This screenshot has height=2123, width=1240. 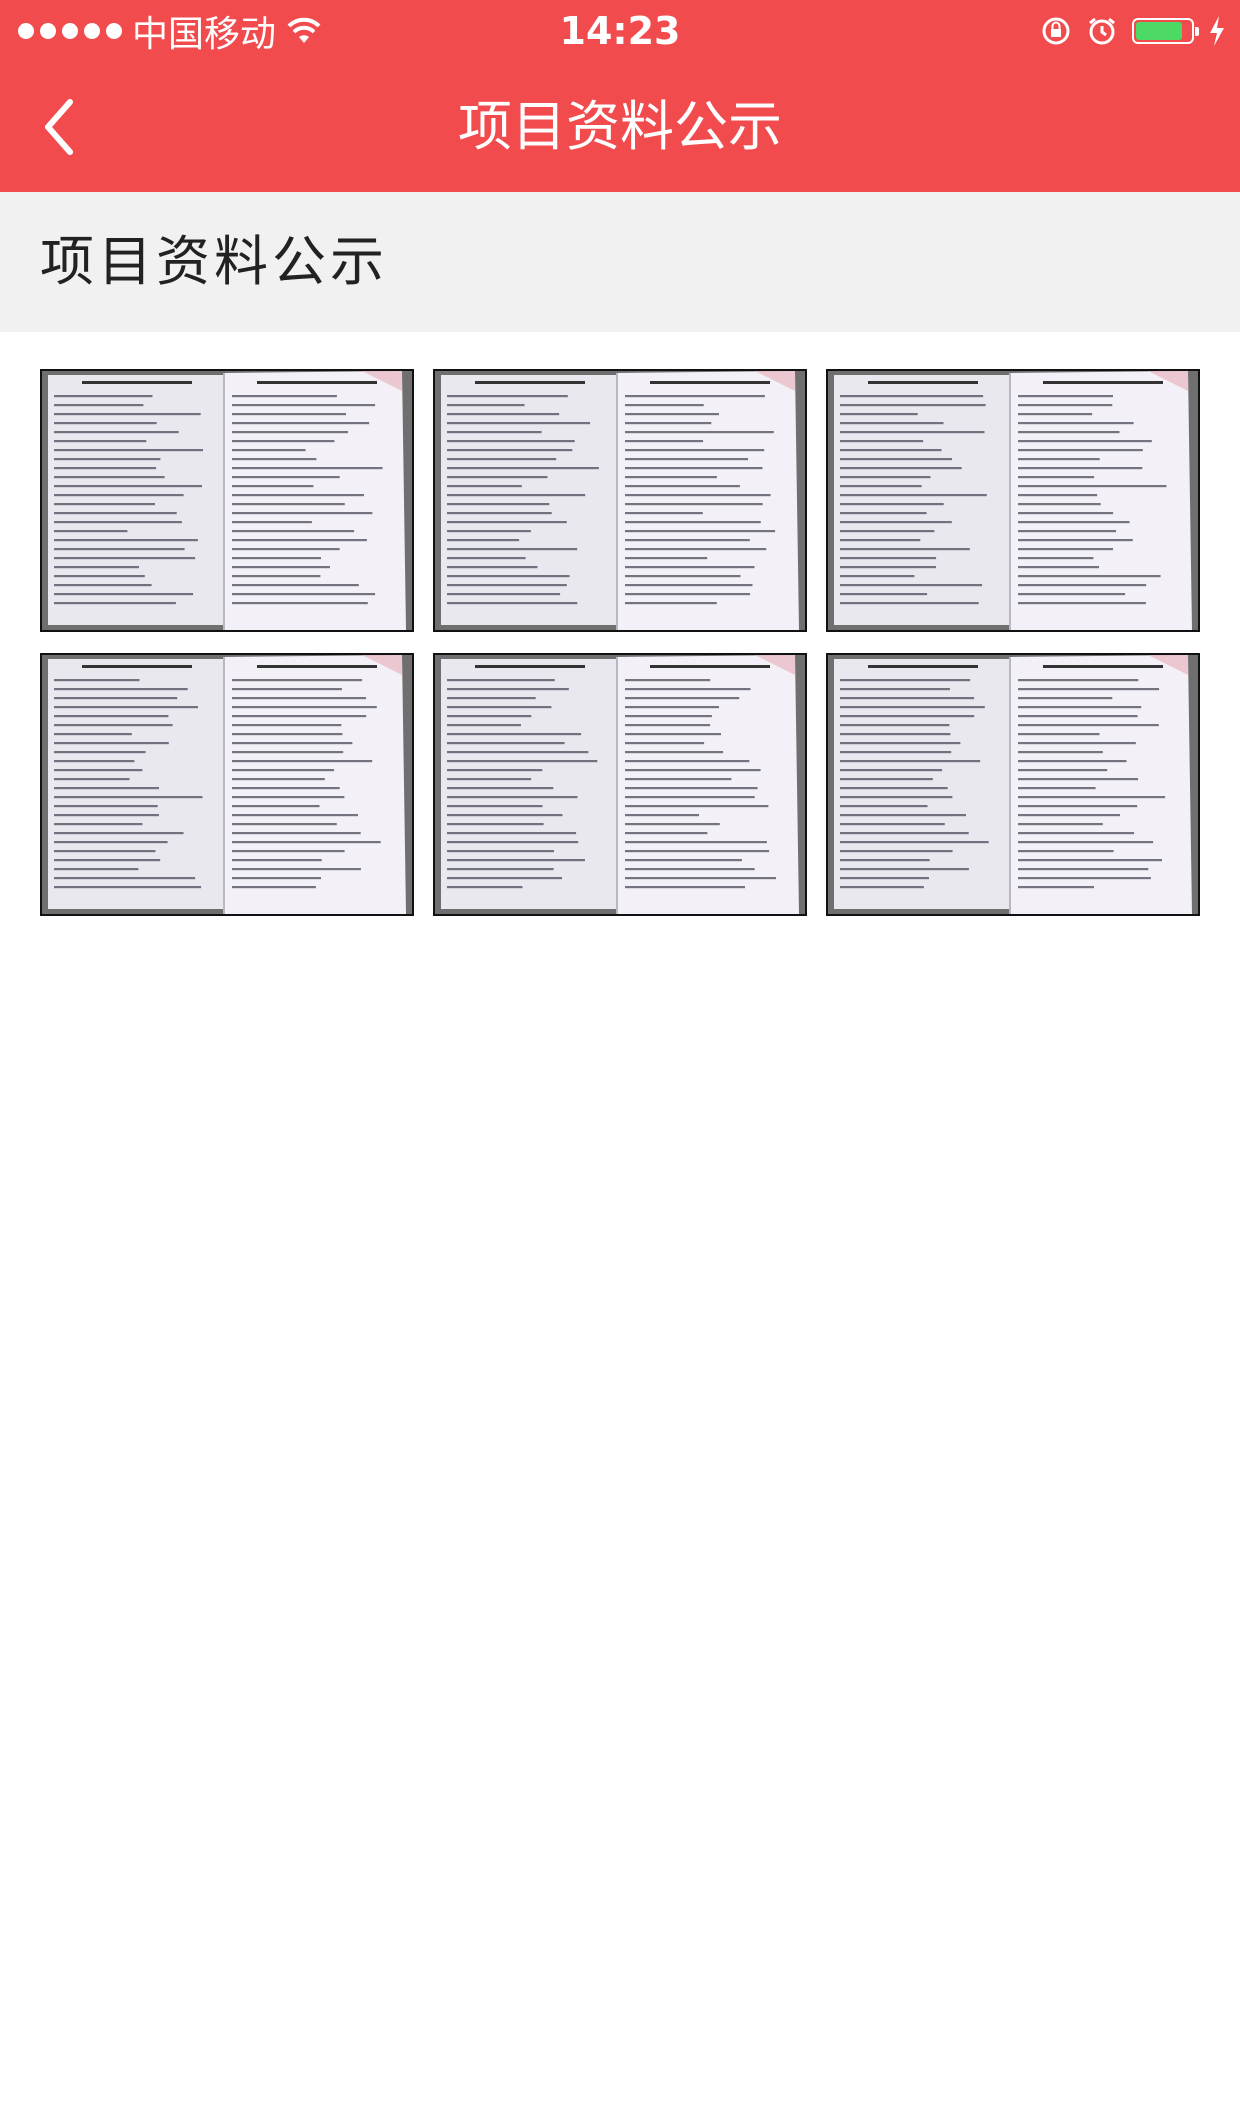 I want to click on page-title: 项目资料公示, so click(x=620, y=126).